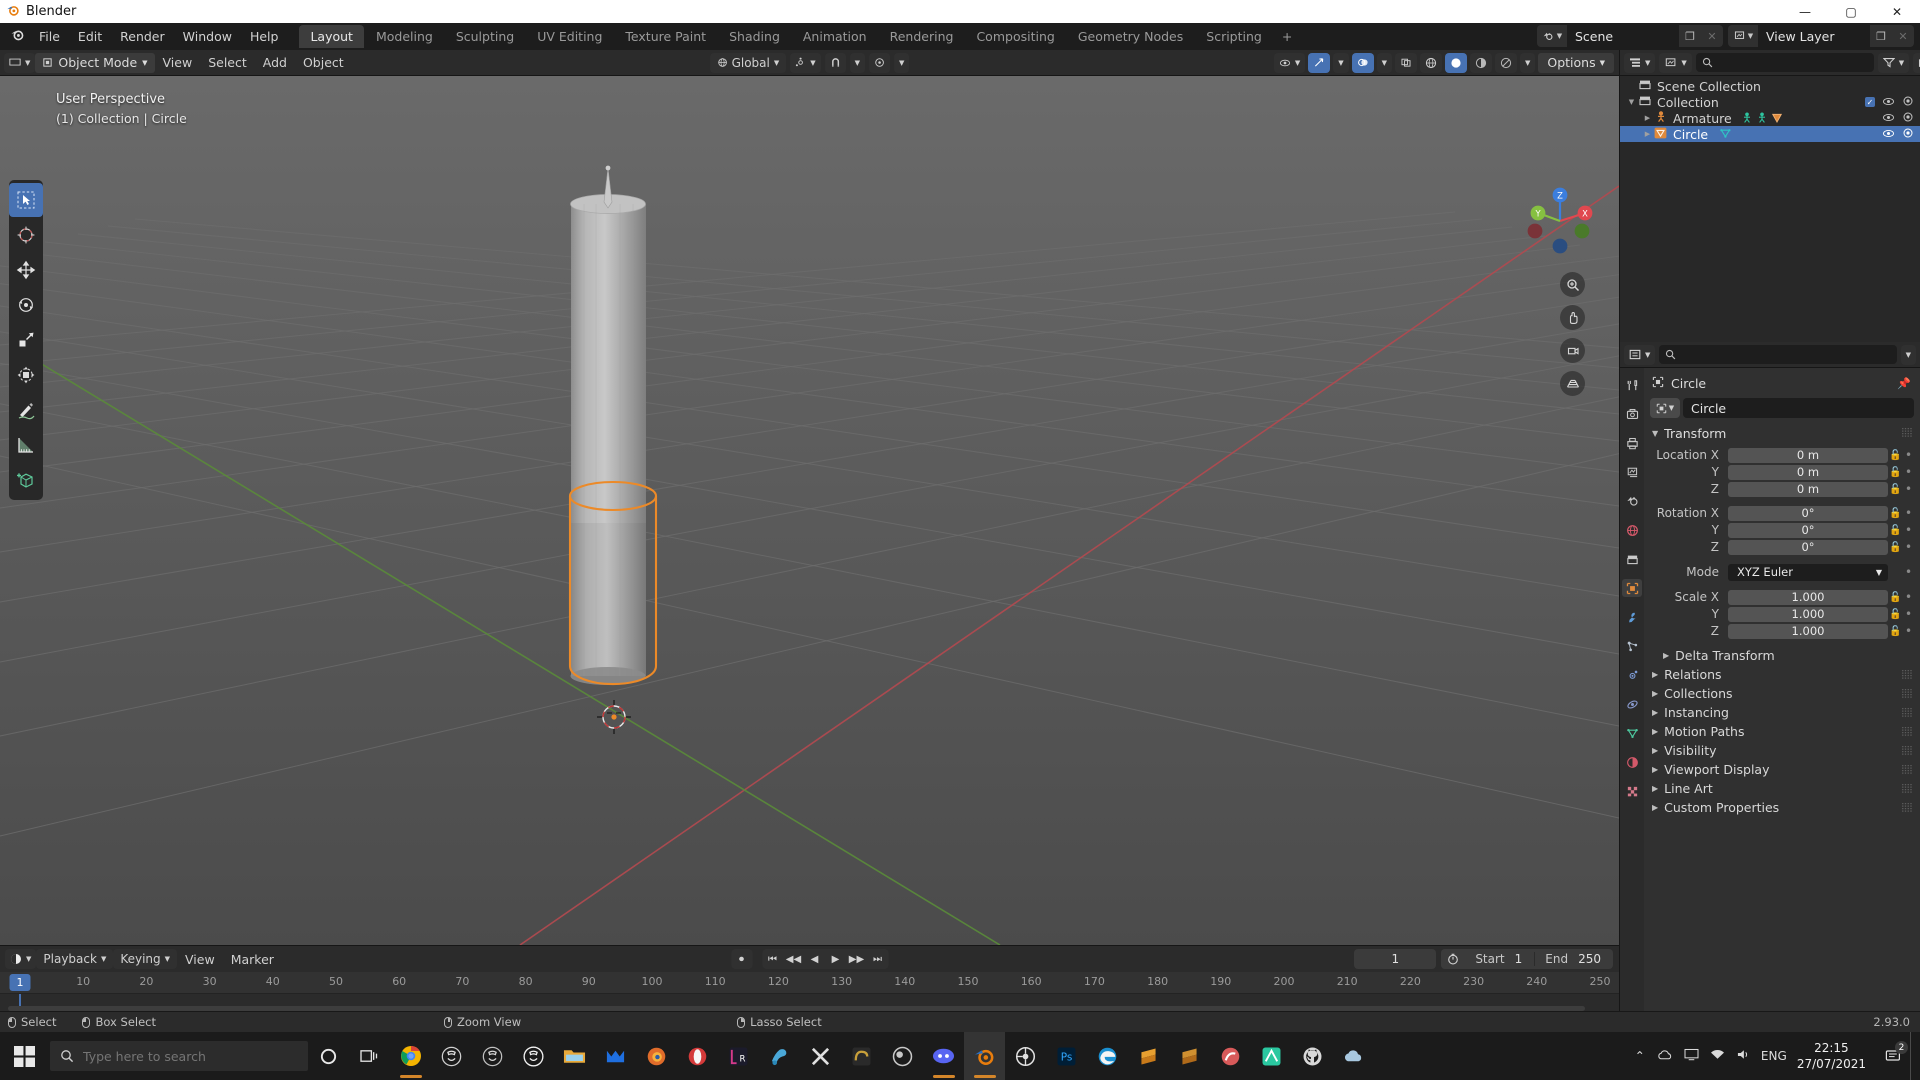 This screenshot has width=1920, height=1080. Describe the element at coordinates (1632, 617) in the screenshot. I see `modifiers-tab` at that location.